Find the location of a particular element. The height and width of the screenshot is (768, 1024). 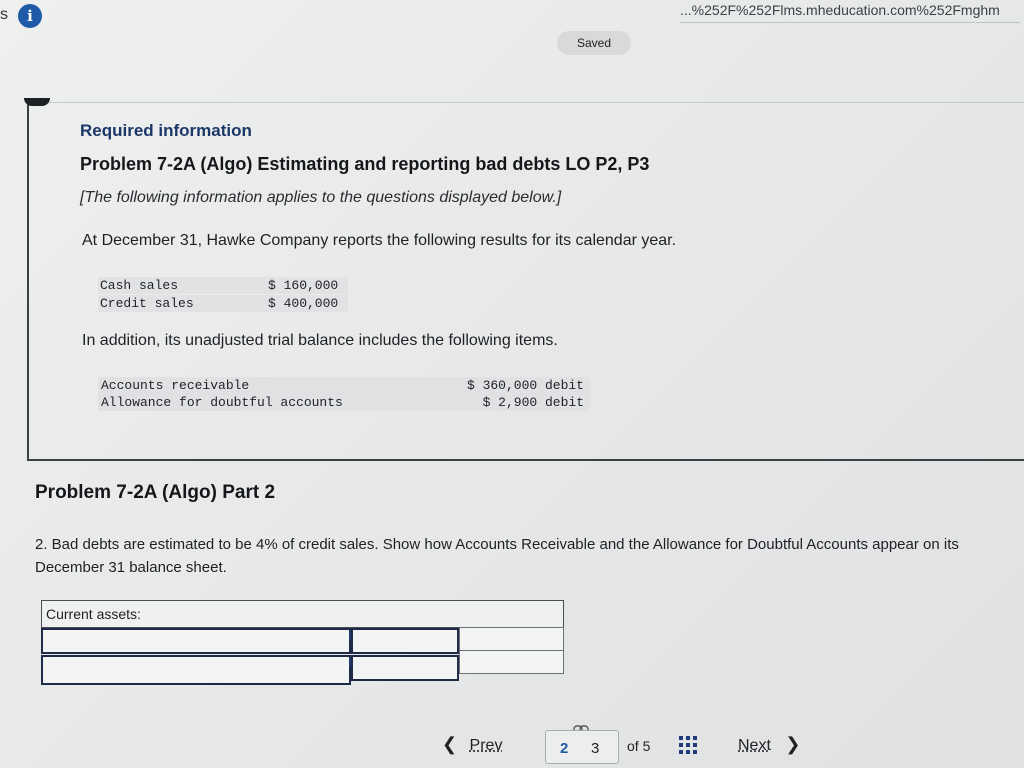

current-assets-header: Current assets: is located at coordinates (302, 614).